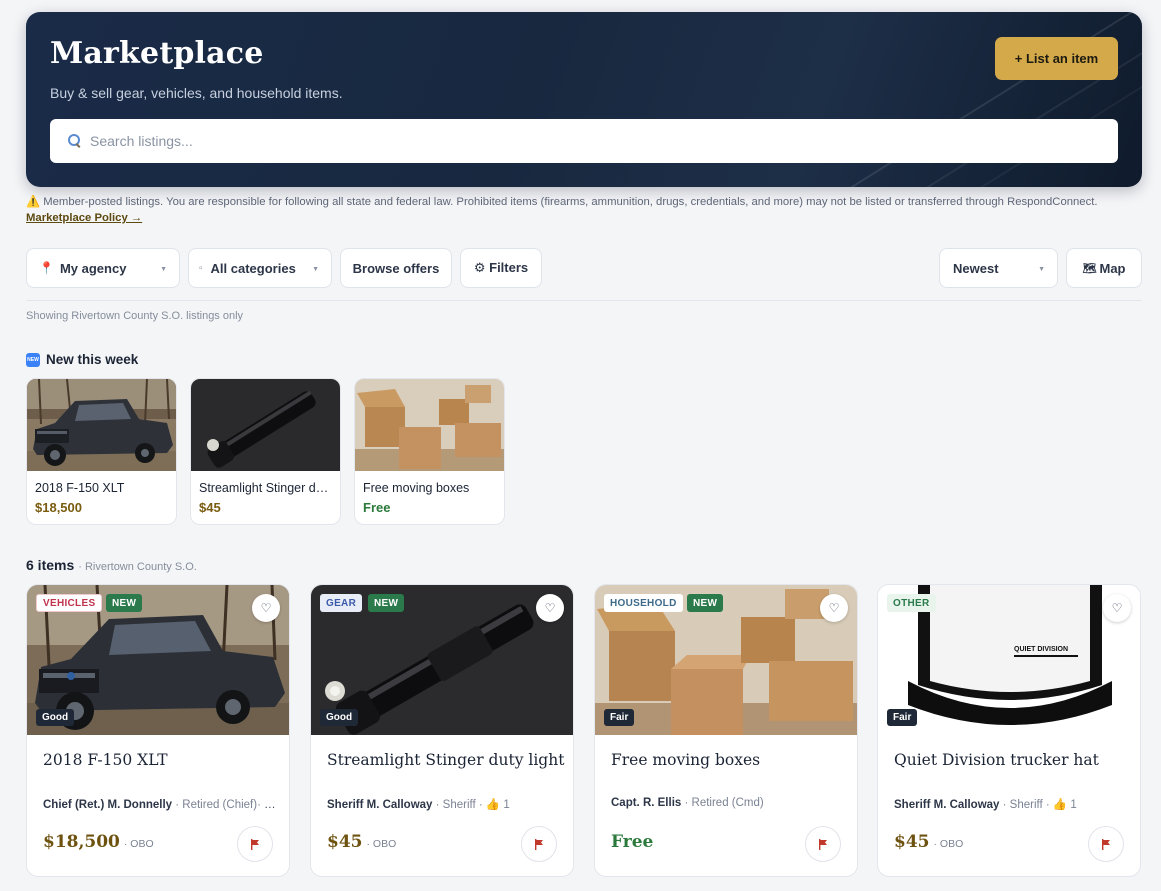 The height and width of the screenshot is (891, 1161). I want to click on sort-select: Newest ▼, so click(998, 268).